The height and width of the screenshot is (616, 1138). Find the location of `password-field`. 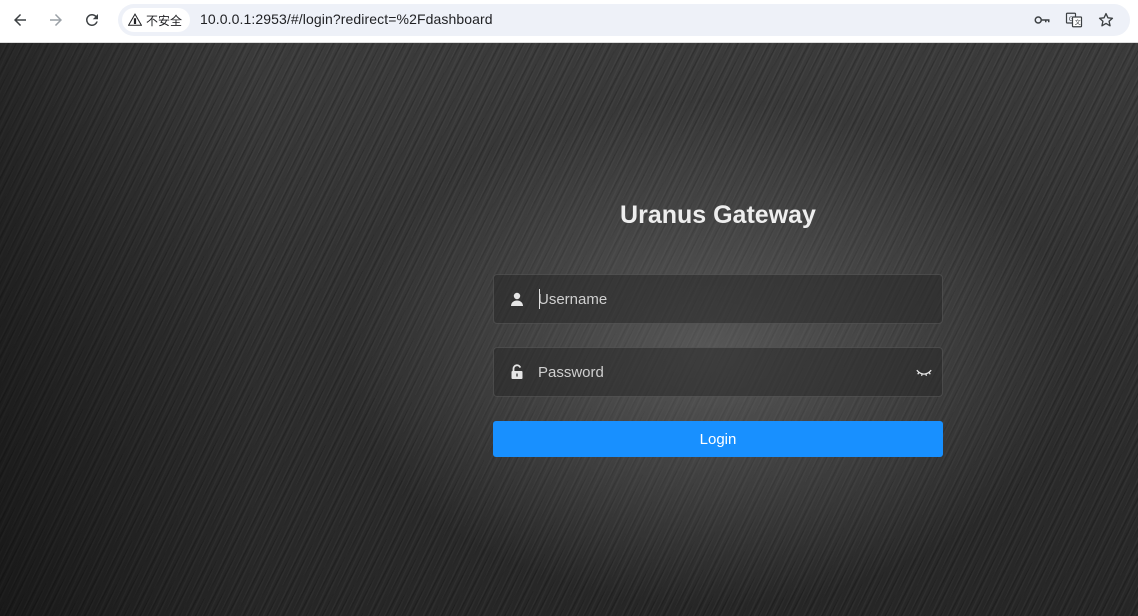

password-field is located at coordinates (718, 372).